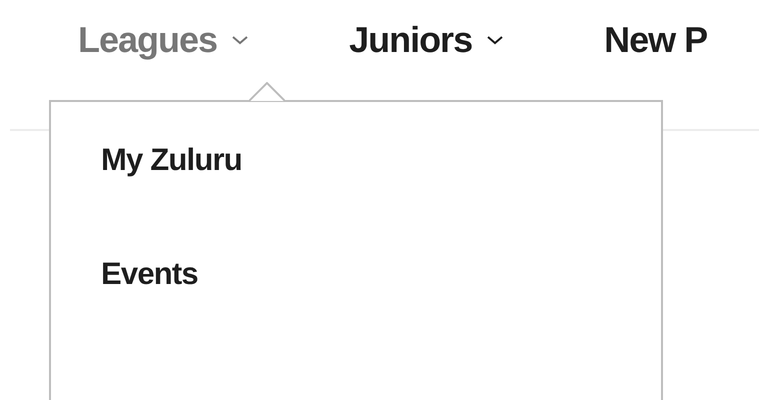 This screenshot has width=759, height=400. I want to click on nav-menu-item: Leagues, so click(164, 40).